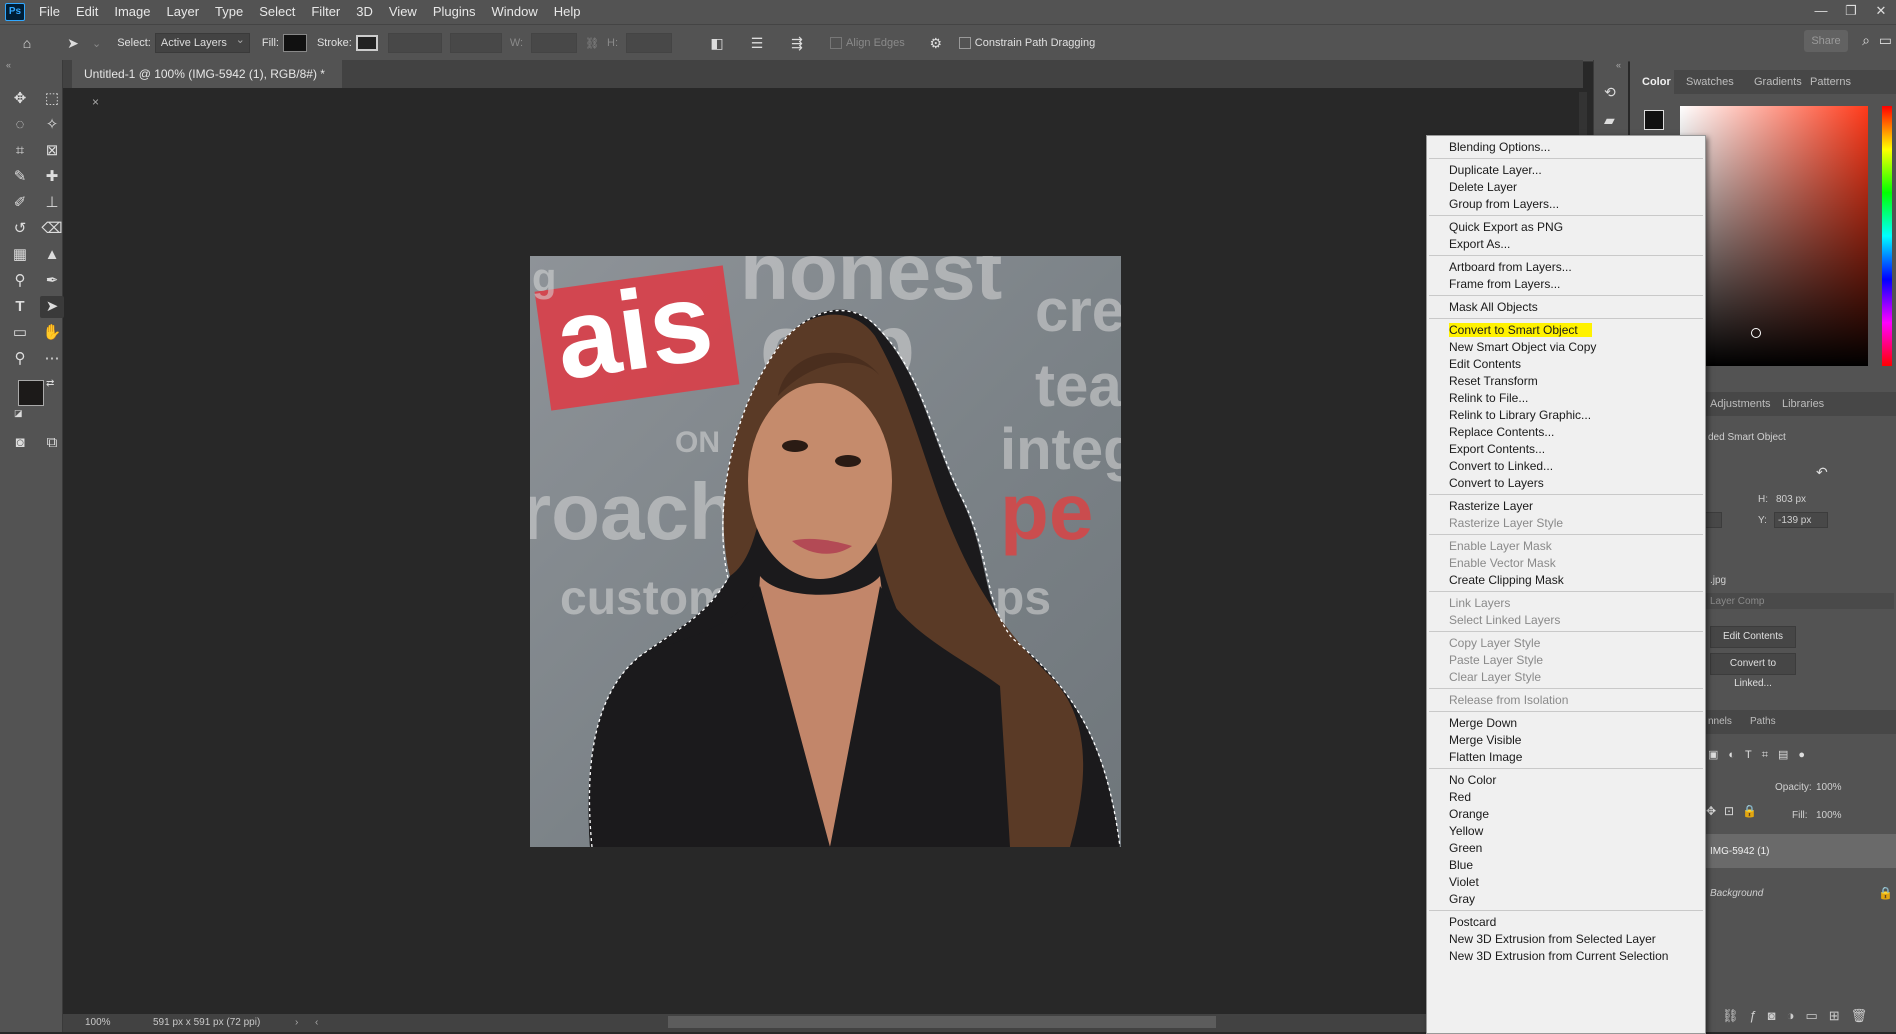  Describe the element at coordinates (50, 383) in the screenshot. I see `swap-colors-icon: ⇄` at that location.